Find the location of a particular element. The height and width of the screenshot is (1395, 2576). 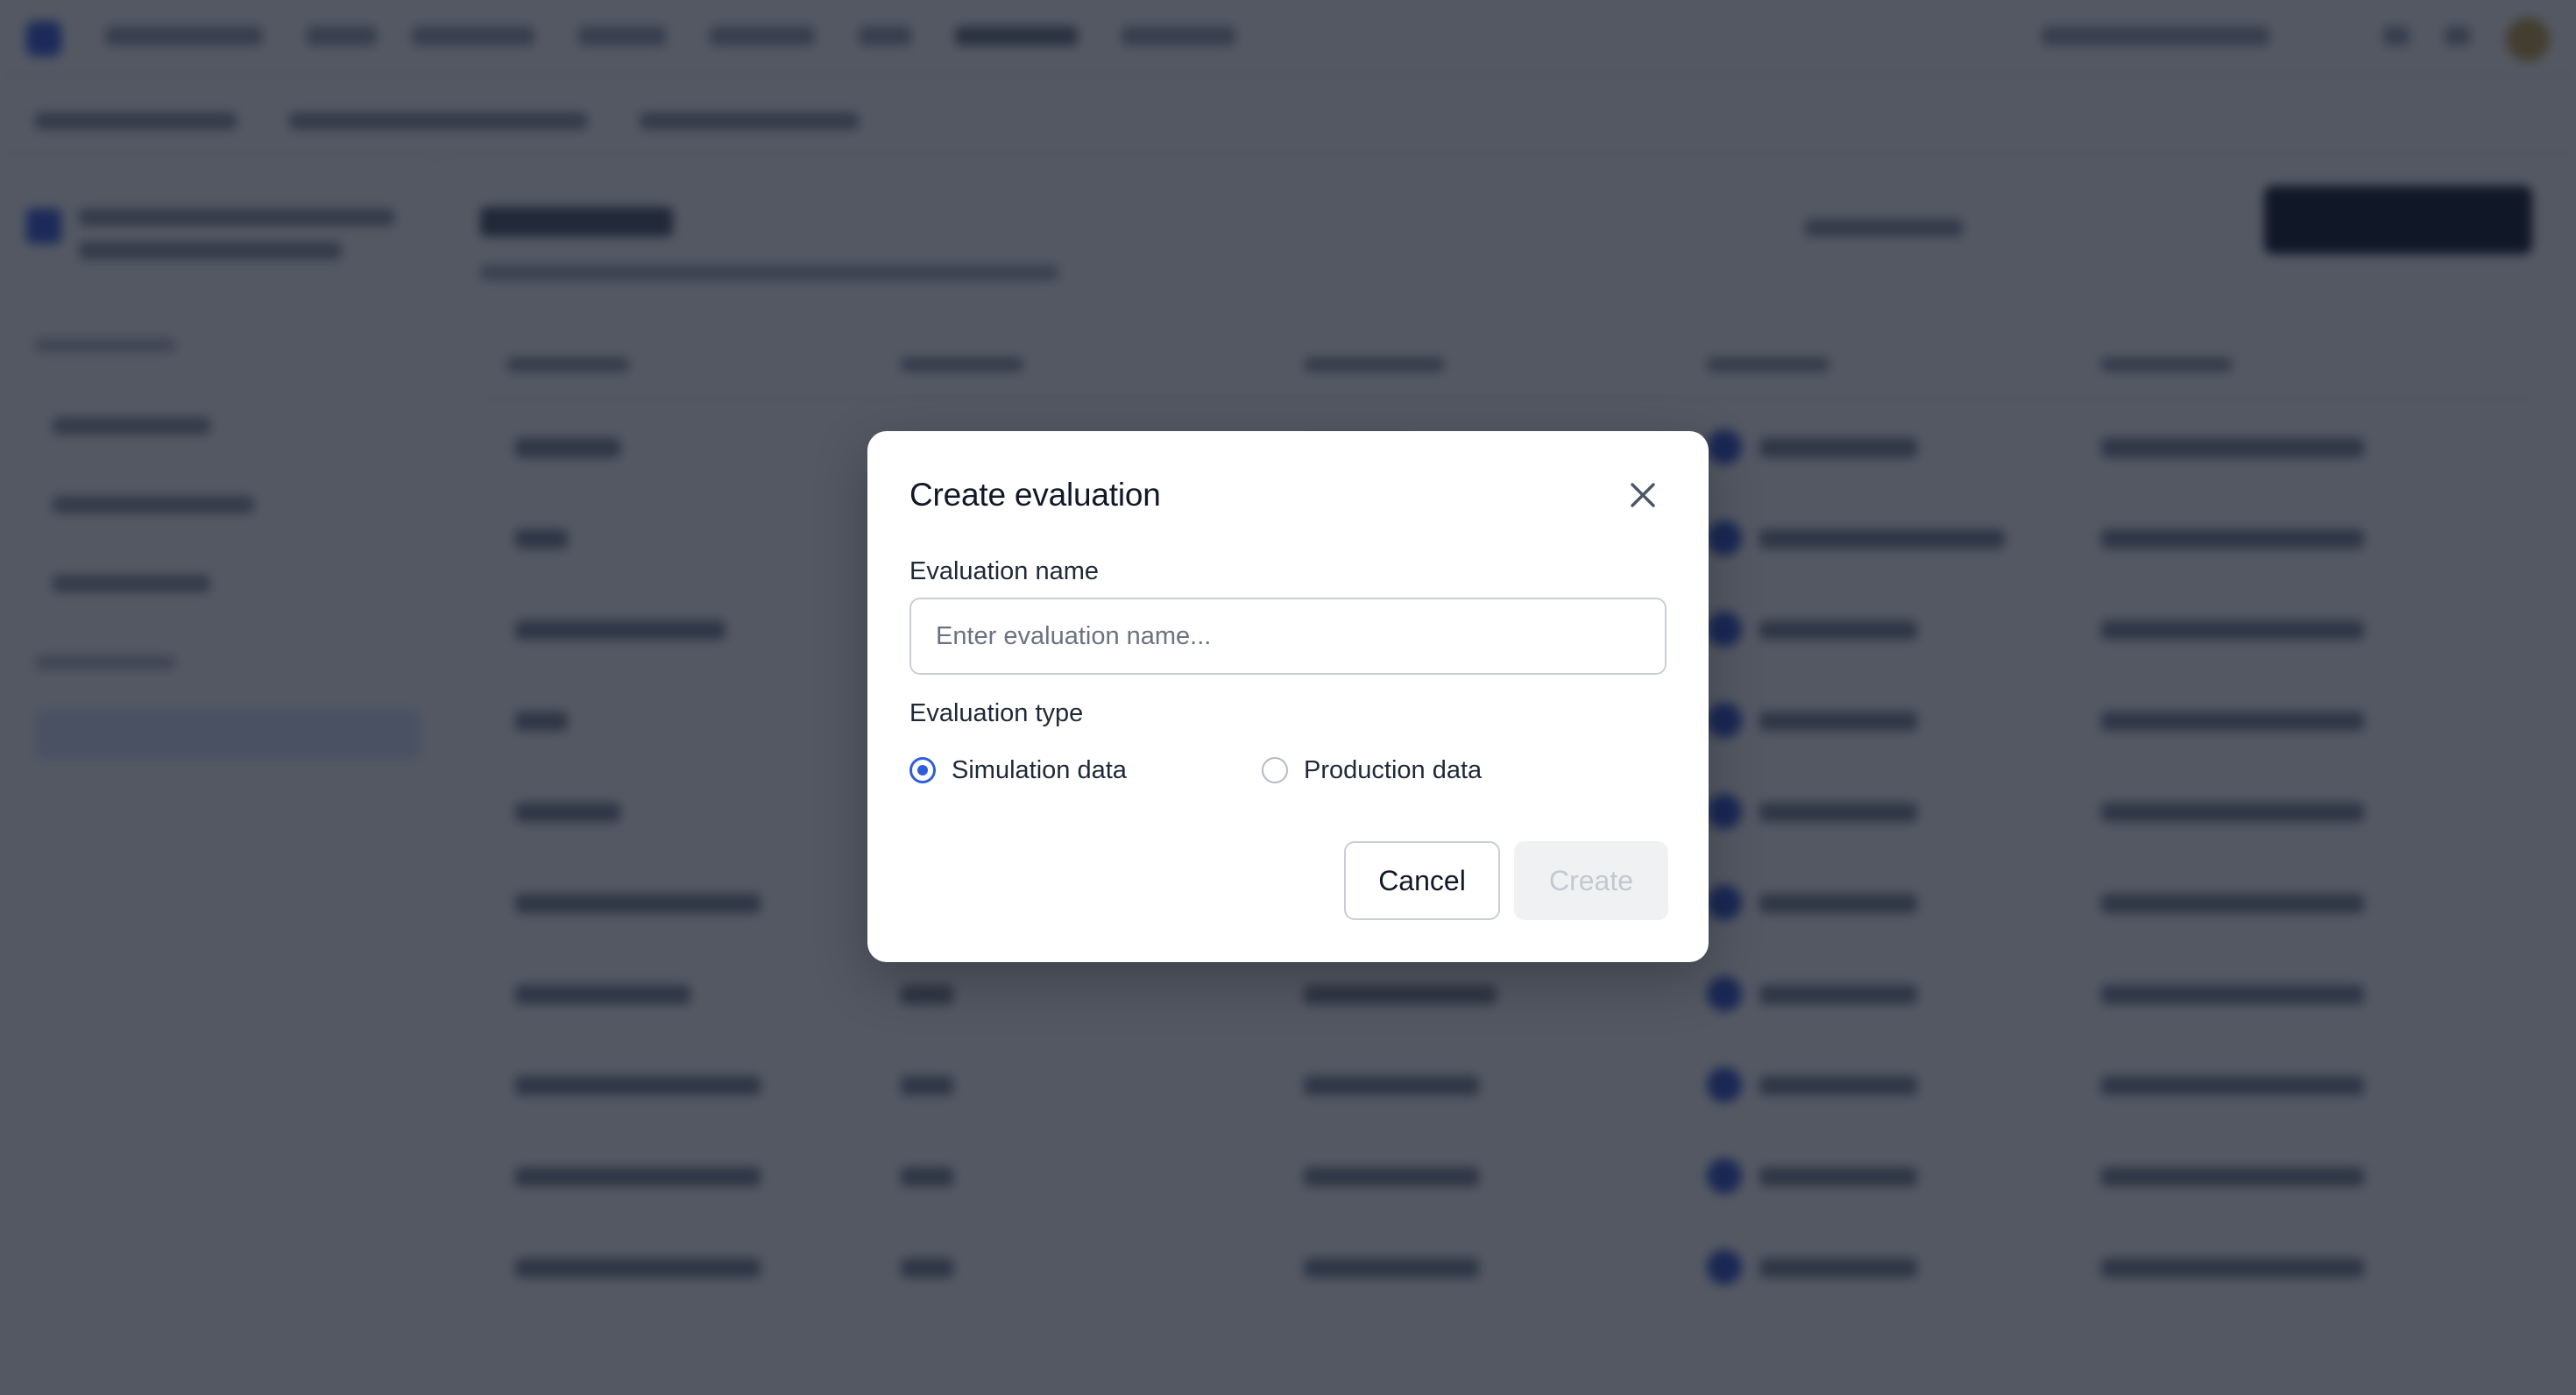

evaluation-type-radio-group: Simulation data Production data is located at coordinates (1288, 770).